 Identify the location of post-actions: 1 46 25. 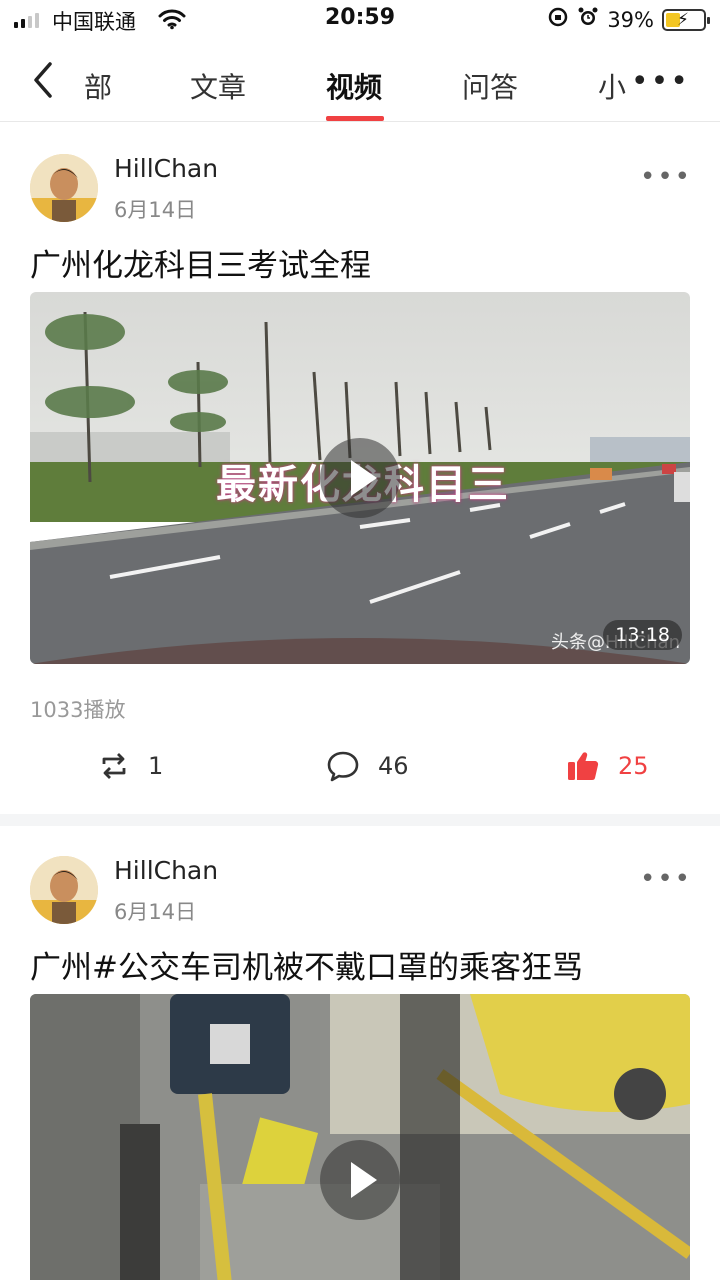
(360, 766).